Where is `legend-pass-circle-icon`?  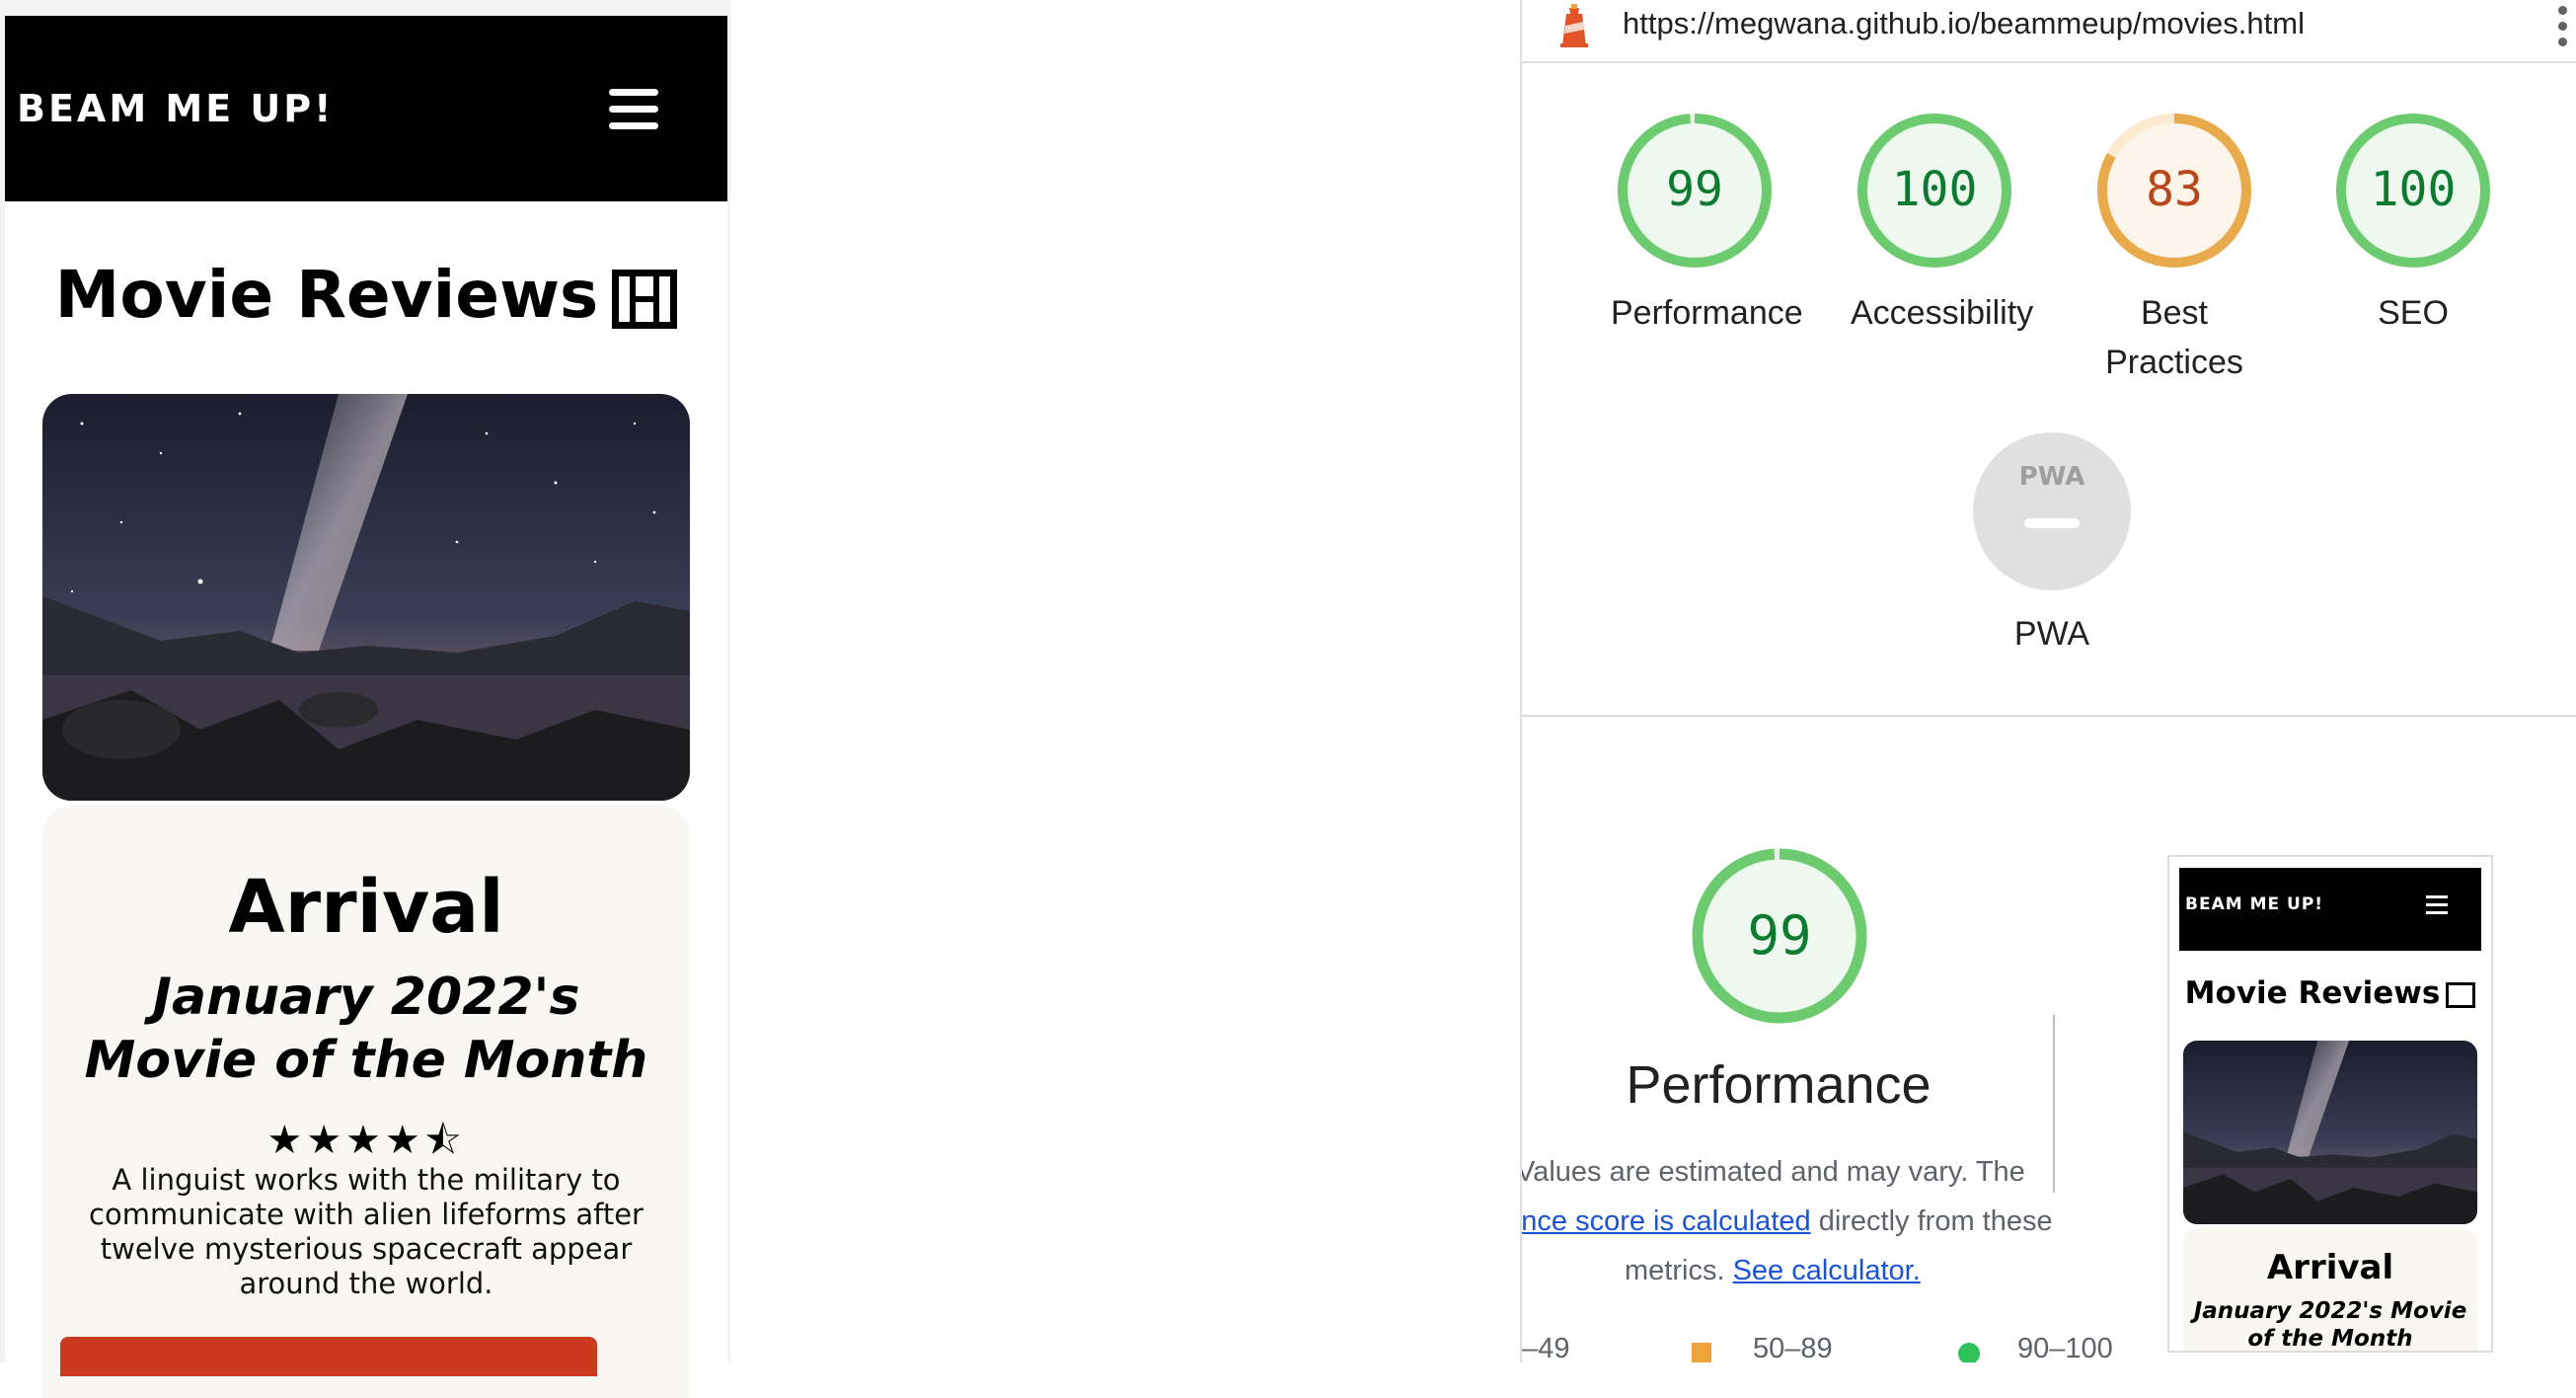 legend-pass-circle-icon is located at coordinates (1969, 1352).